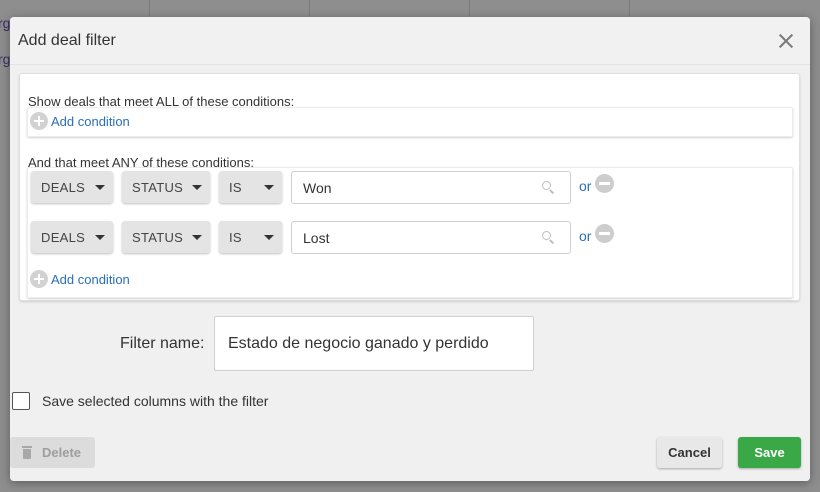 This screenshot has height=492, width=820. What do you see at coordinates (410, 122) in the screenshot?
I see `all-conditions-box: Add condition` at bounding box center [410, 122].